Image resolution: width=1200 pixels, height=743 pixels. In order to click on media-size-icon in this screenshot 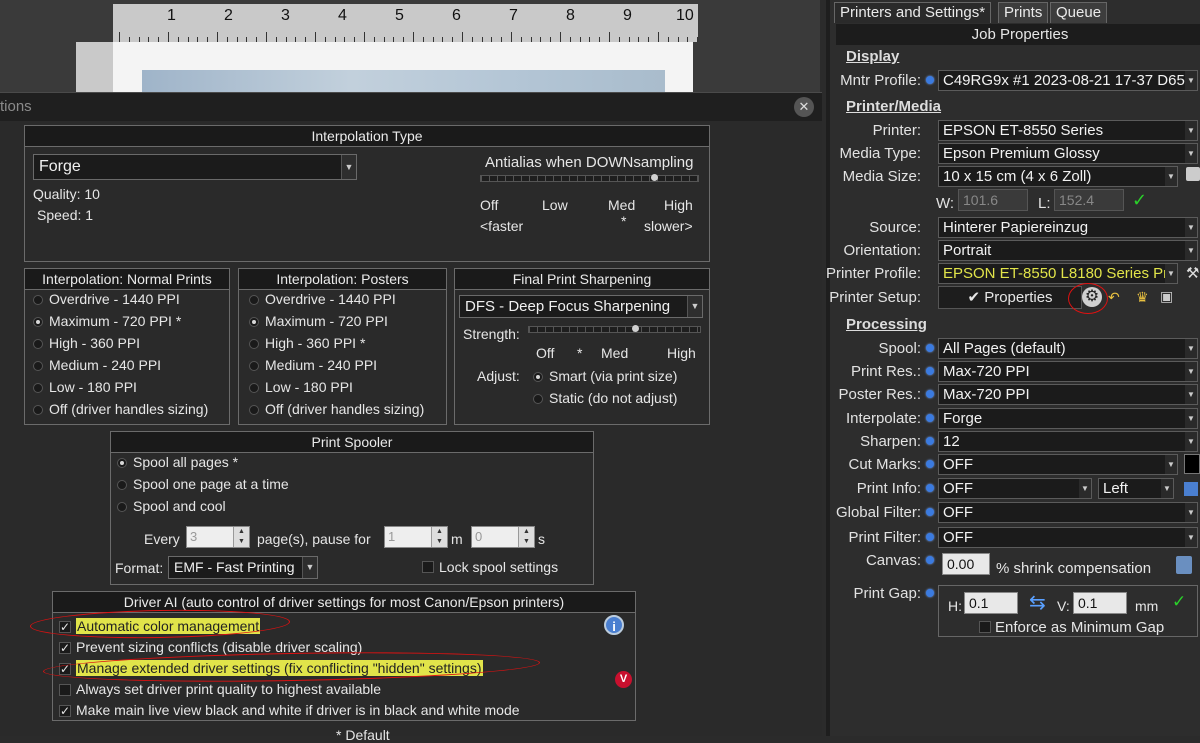, I will do `click(1193, 174)`.